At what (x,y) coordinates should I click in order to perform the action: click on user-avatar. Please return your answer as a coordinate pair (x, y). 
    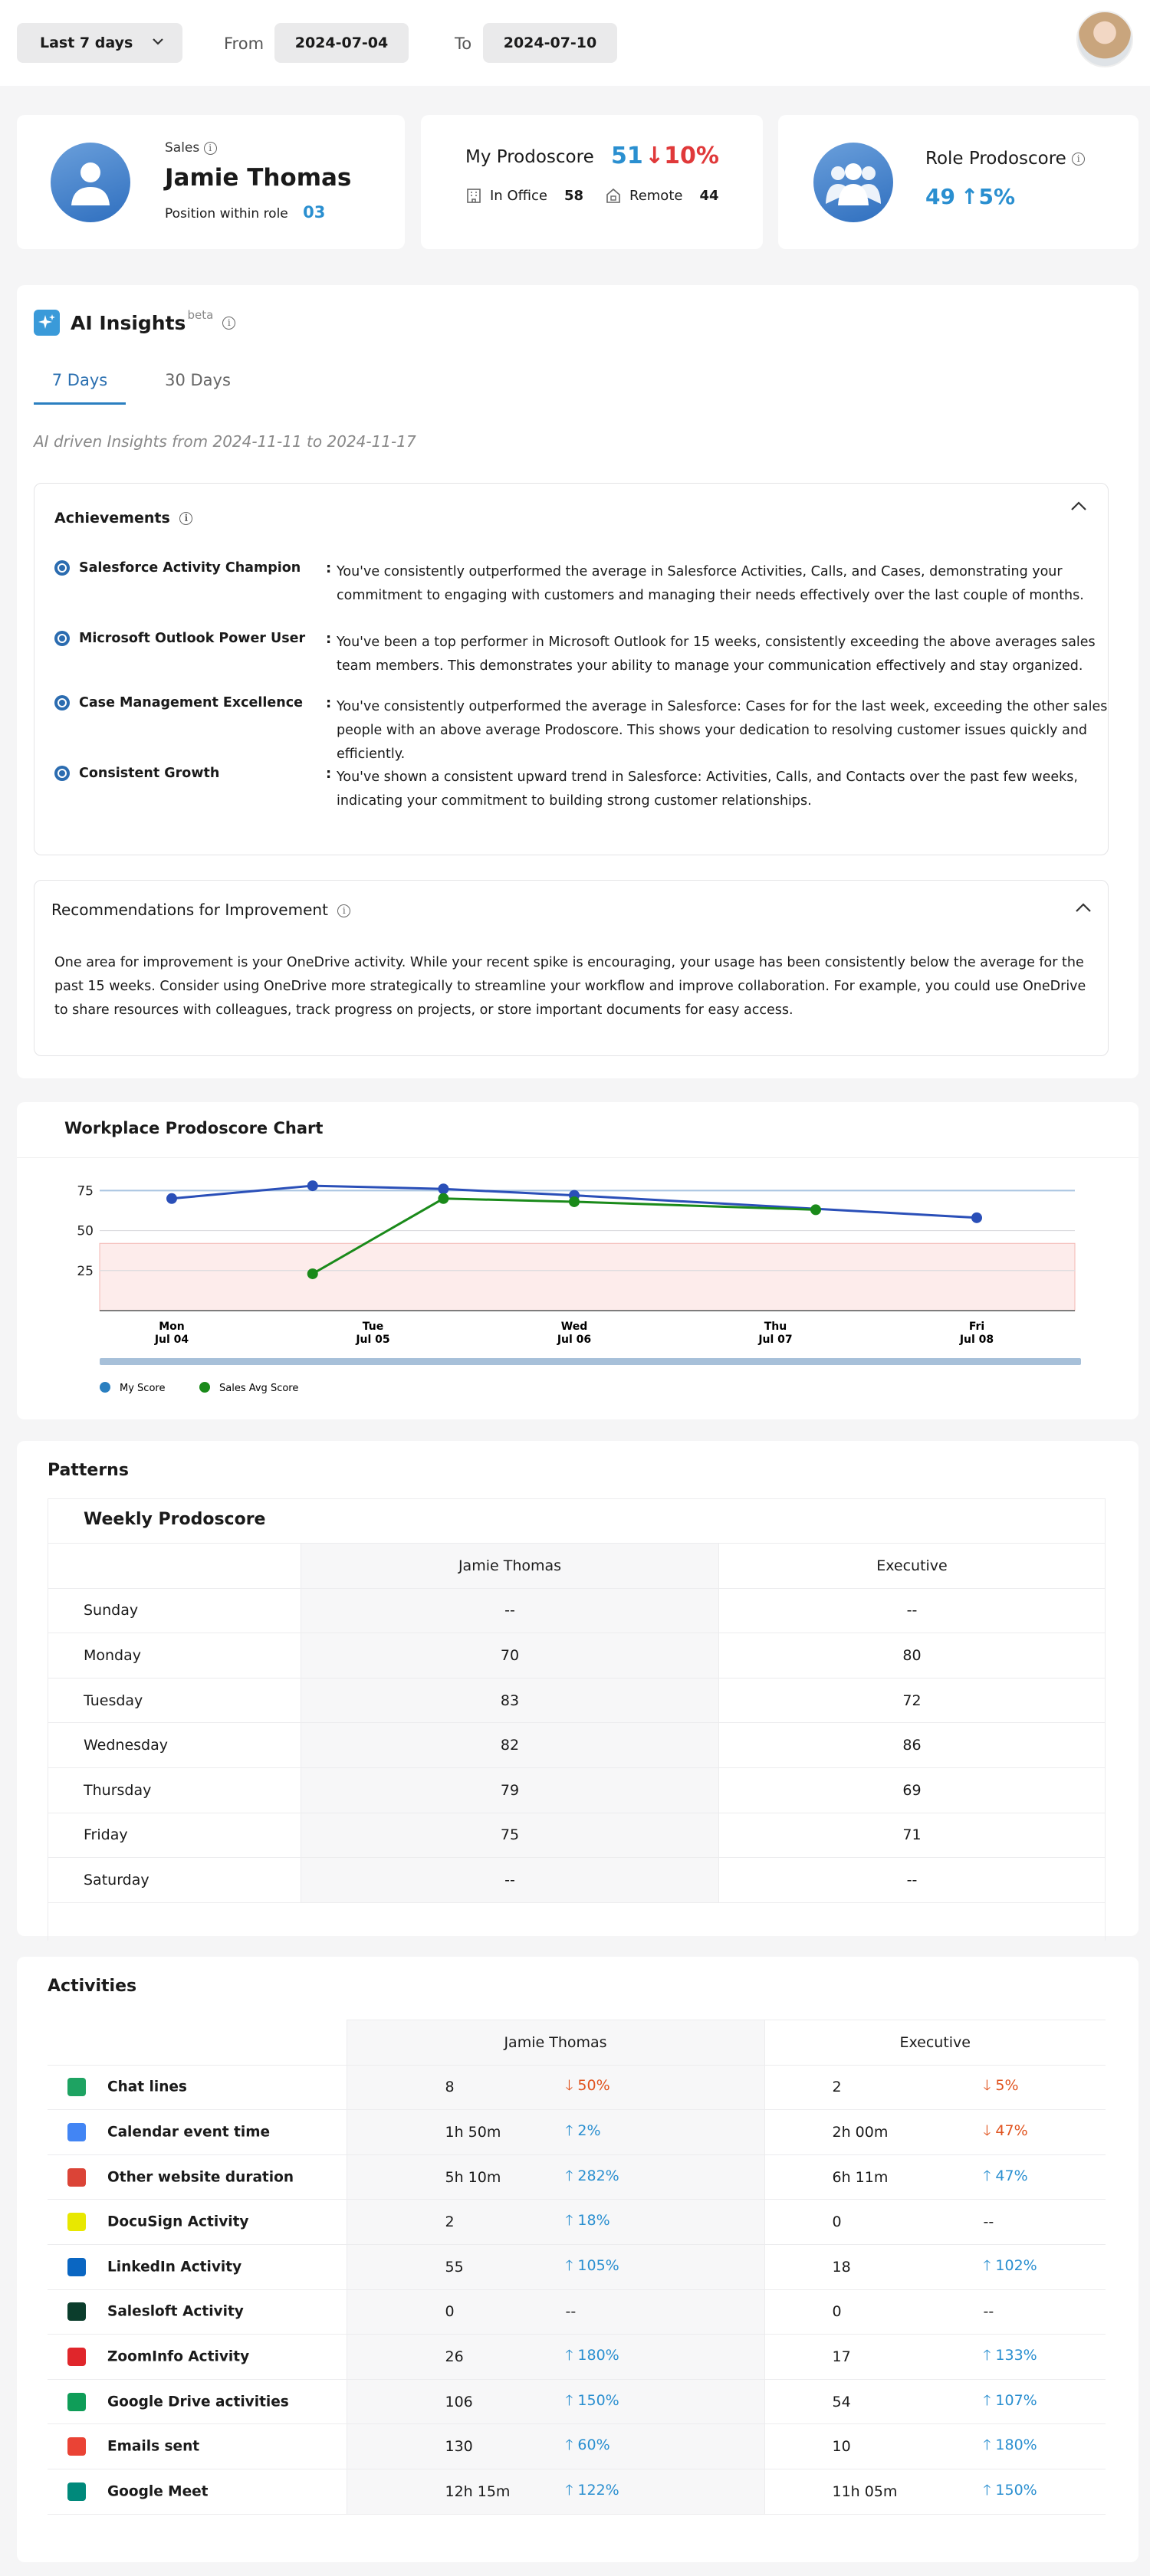
    Looking at the image, I should click on (1104, 39).